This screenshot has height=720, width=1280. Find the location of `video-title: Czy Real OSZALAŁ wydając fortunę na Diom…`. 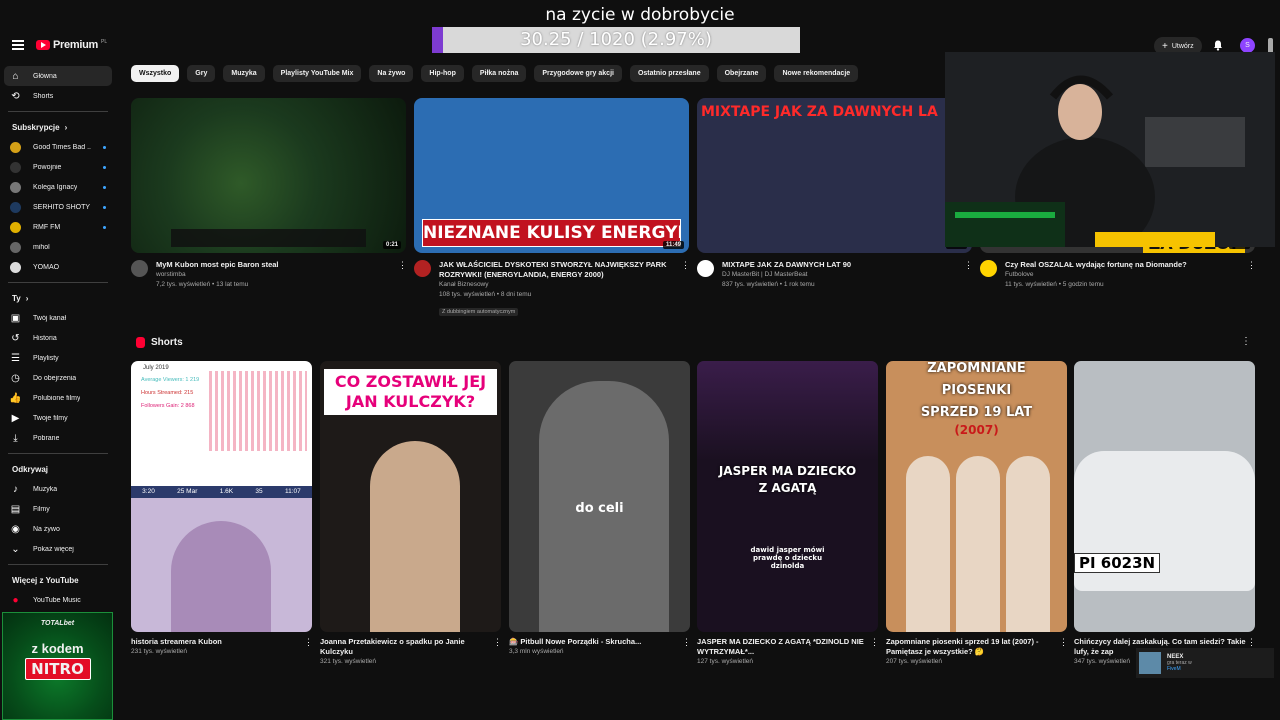

video-title: Czy Real OSZALAŁ wydając fortunę na Diom… is located at coordinates (1122, 265).